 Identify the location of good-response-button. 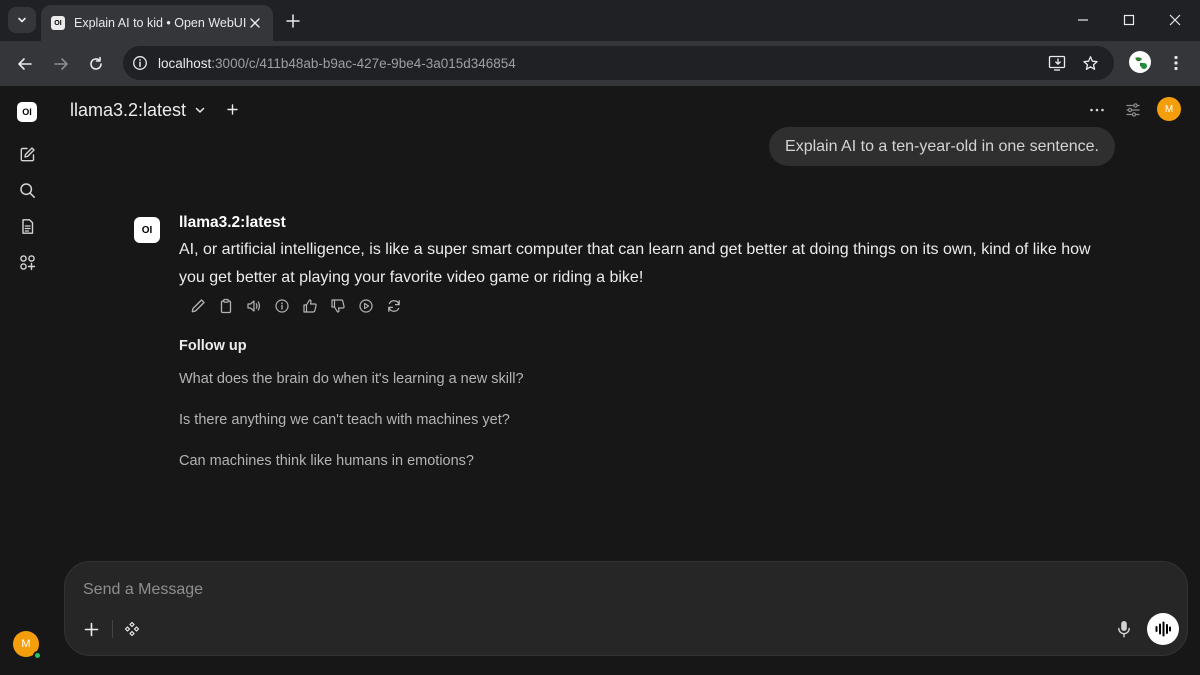
(310, 306).